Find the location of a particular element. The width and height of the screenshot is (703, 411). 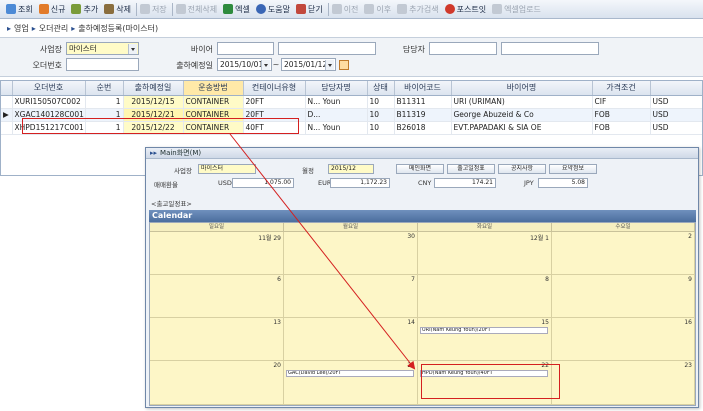

column-header: 출하예정일 is located at coordinates (153, 88).